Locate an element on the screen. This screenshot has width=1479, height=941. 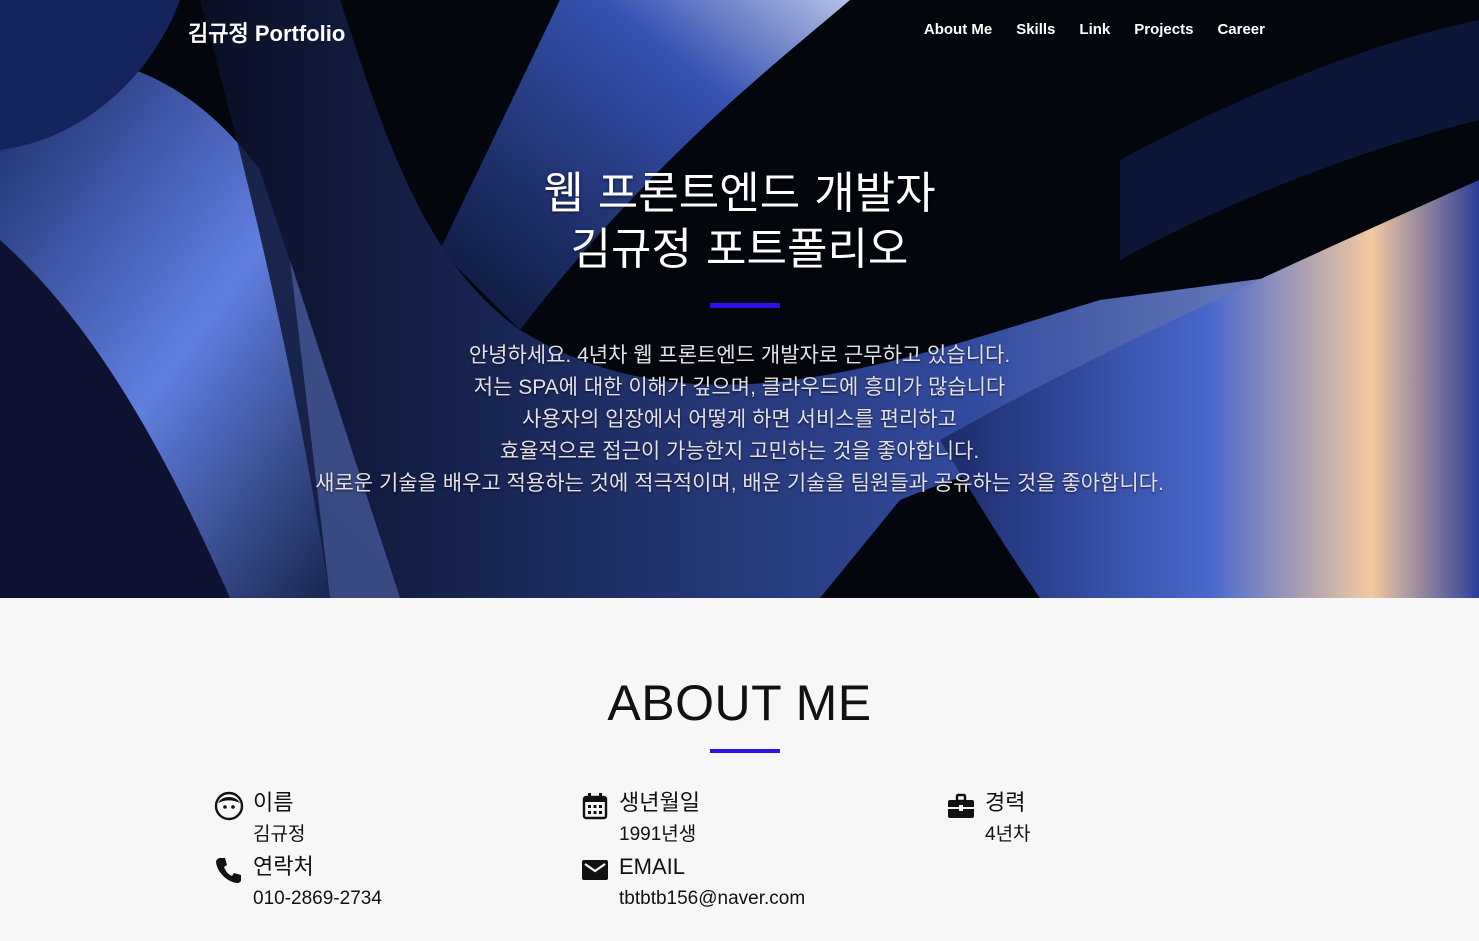
briefcase-icon is located at coordinates (961, 806).